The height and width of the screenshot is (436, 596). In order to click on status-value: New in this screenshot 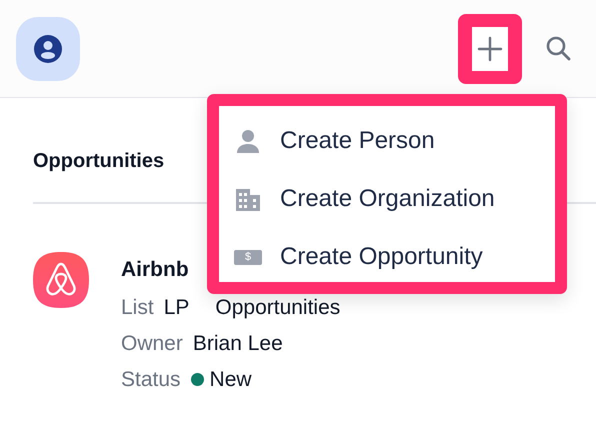, I will do `click(231, 379)`.